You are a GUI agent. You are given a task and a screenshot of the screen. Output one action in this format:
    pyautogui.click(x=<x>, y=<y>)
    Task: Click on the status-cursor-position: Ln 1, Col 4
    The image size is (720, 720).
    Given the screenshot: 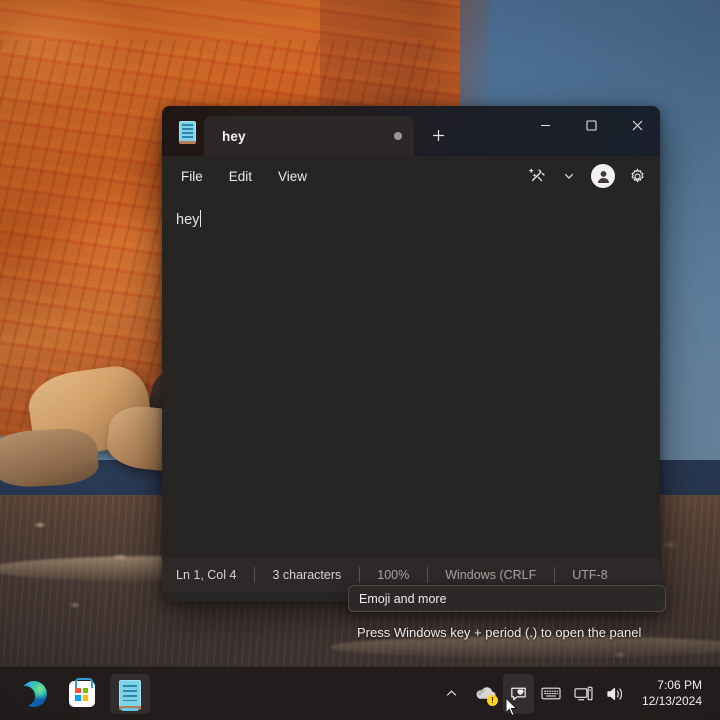 What is the action you would take?
    pyautogui.click(x=215, y=575)
    